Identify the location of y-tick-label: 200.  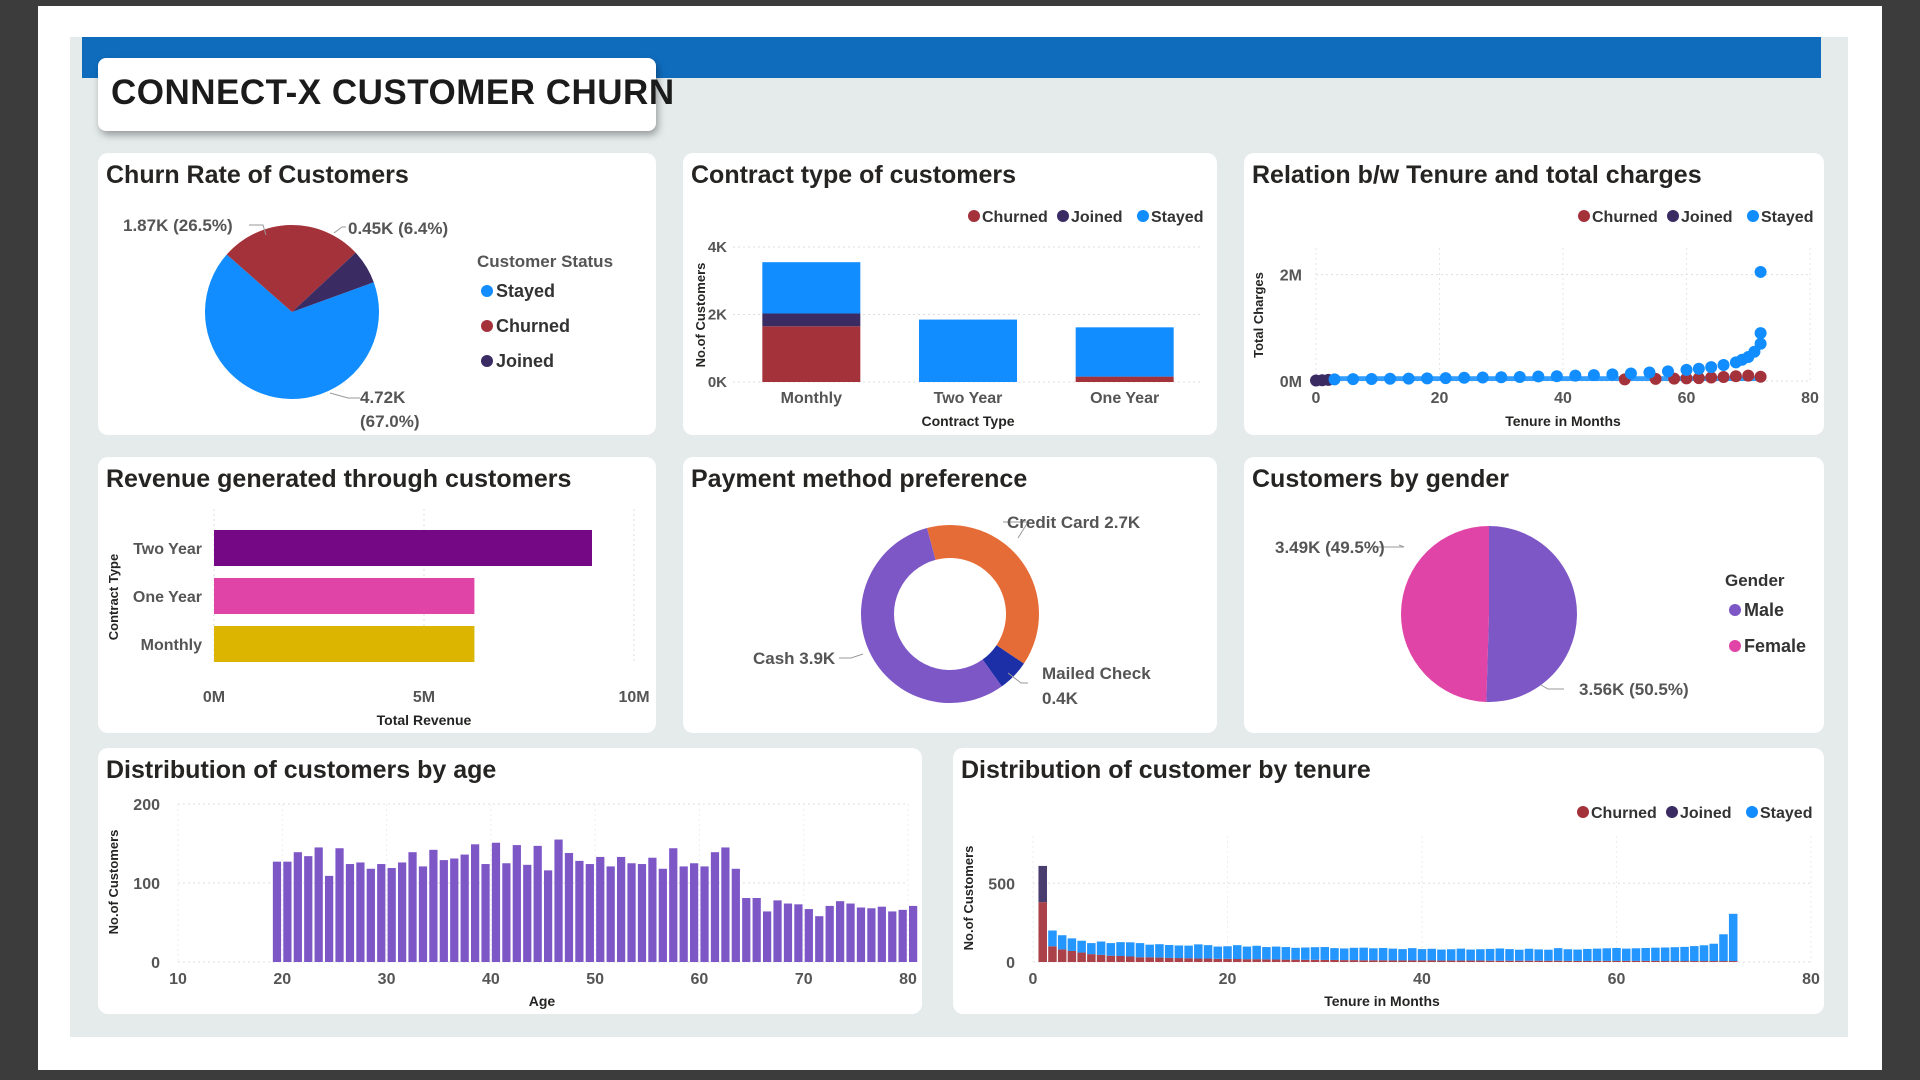
(146, 805).